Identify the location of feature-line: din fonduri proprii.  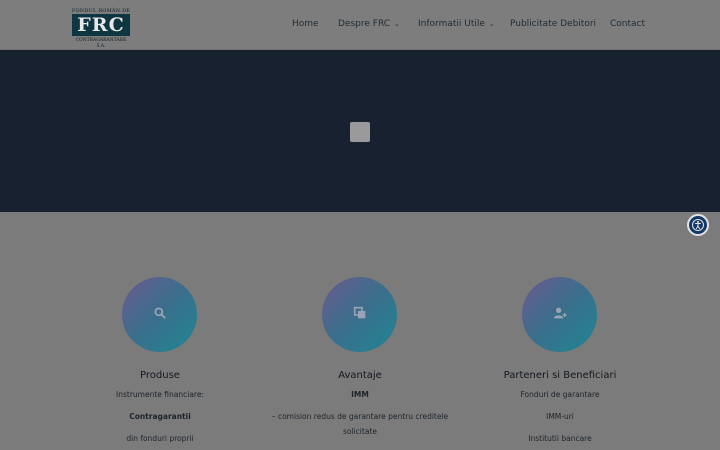
(160, 438).